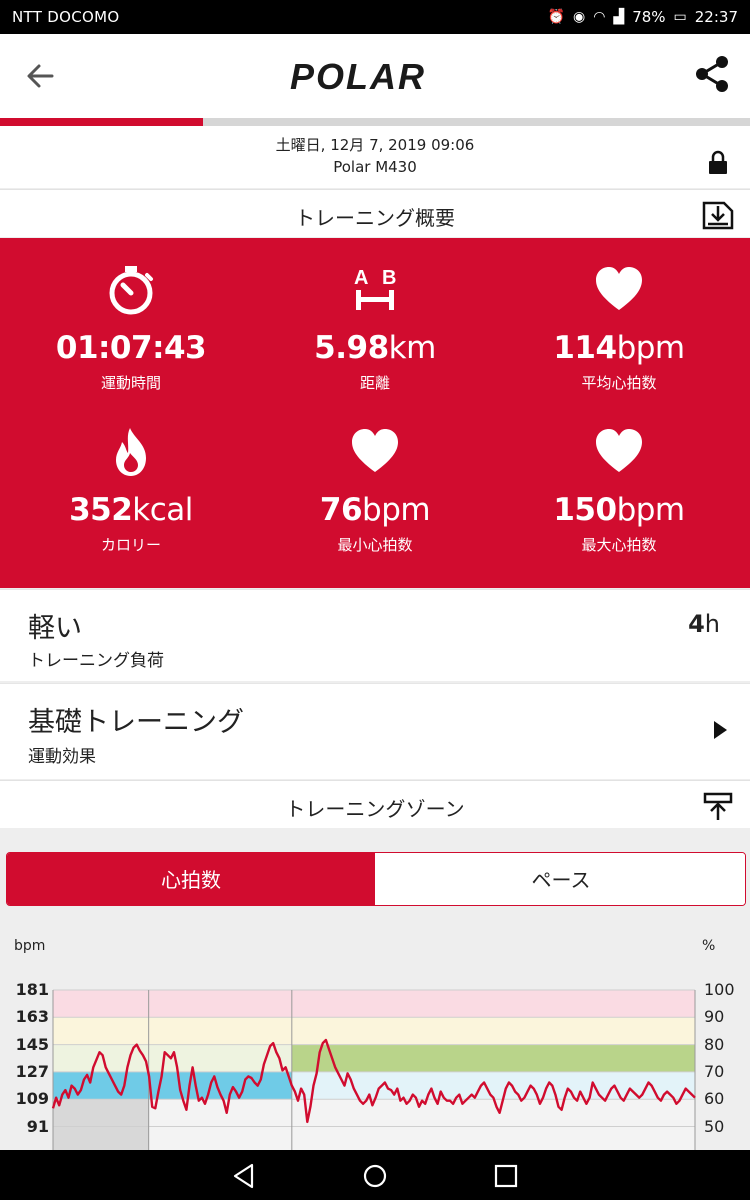 This screenshot has height=1200, width=750. Describe the element at coordinates (130, 545) in the screenshot. I see `calories-label: カロリー` at that location.